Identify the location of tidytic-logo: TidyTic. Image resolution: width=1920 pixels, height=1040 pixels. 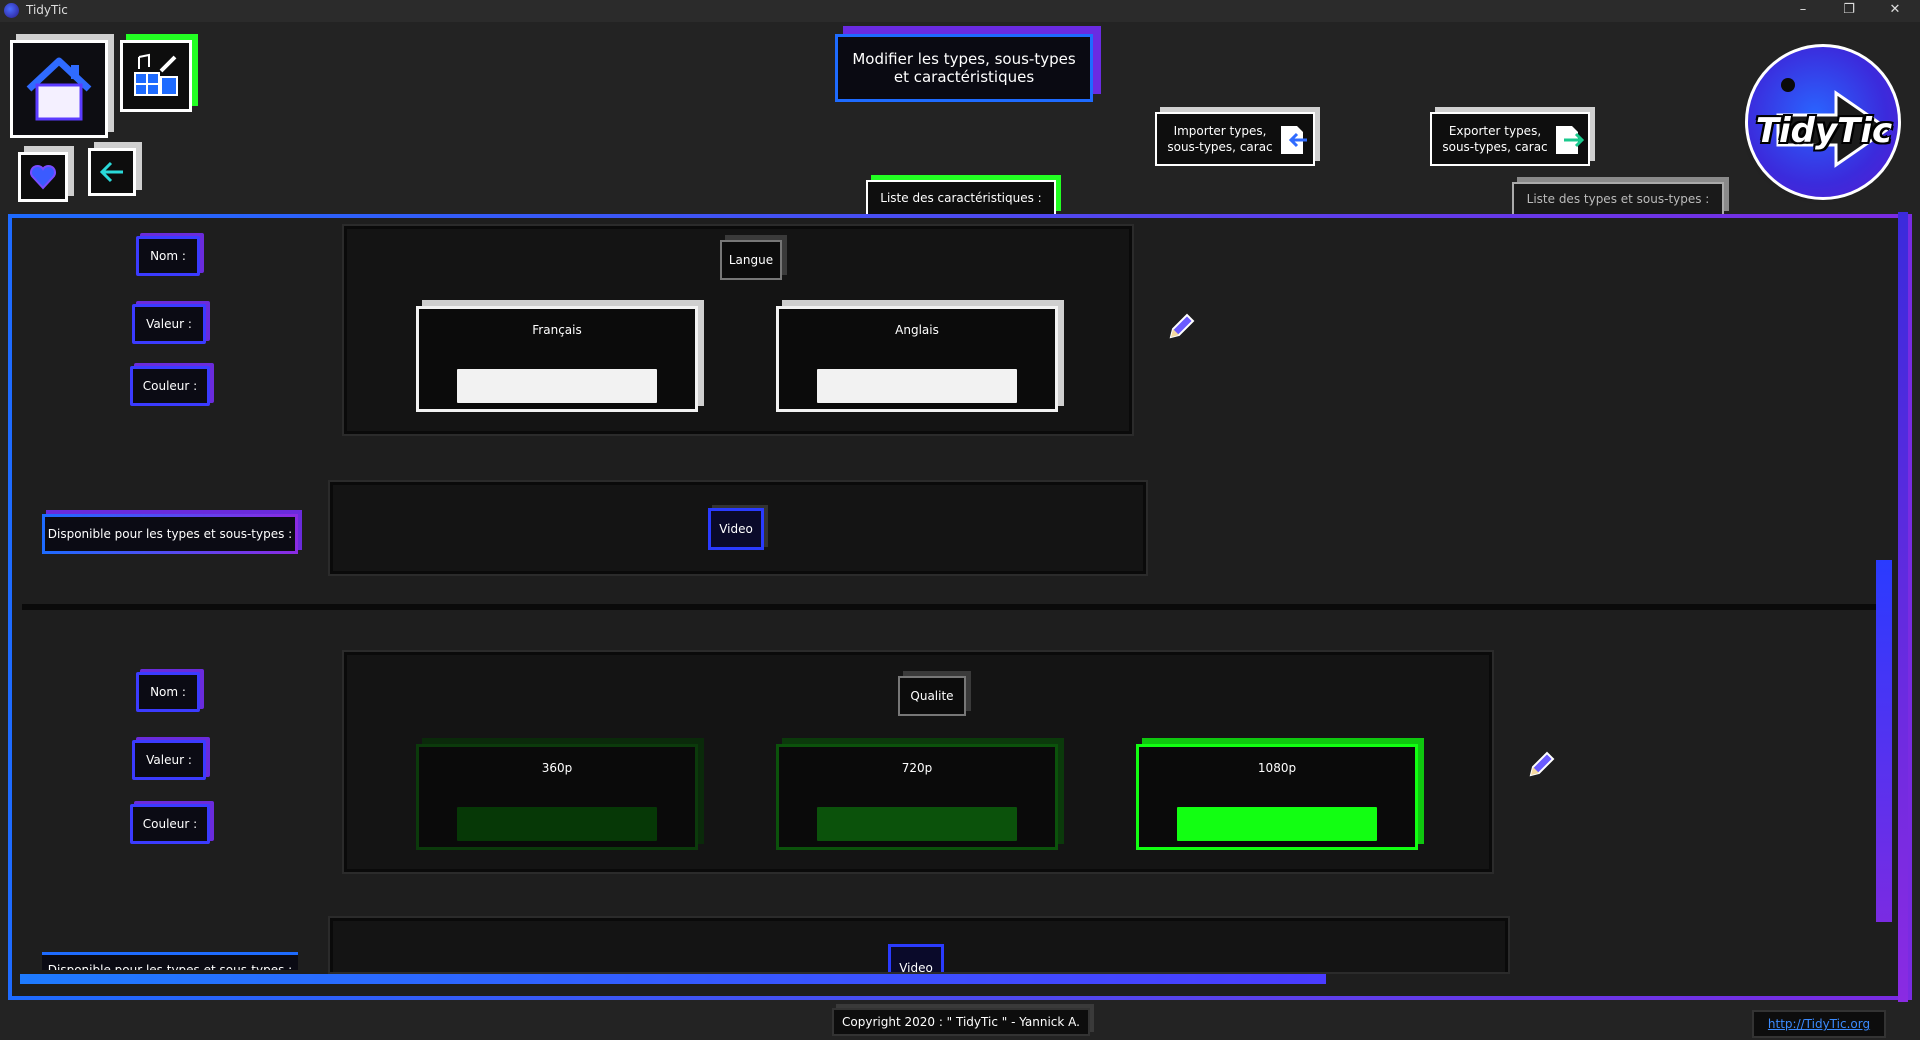
(1823, 122).